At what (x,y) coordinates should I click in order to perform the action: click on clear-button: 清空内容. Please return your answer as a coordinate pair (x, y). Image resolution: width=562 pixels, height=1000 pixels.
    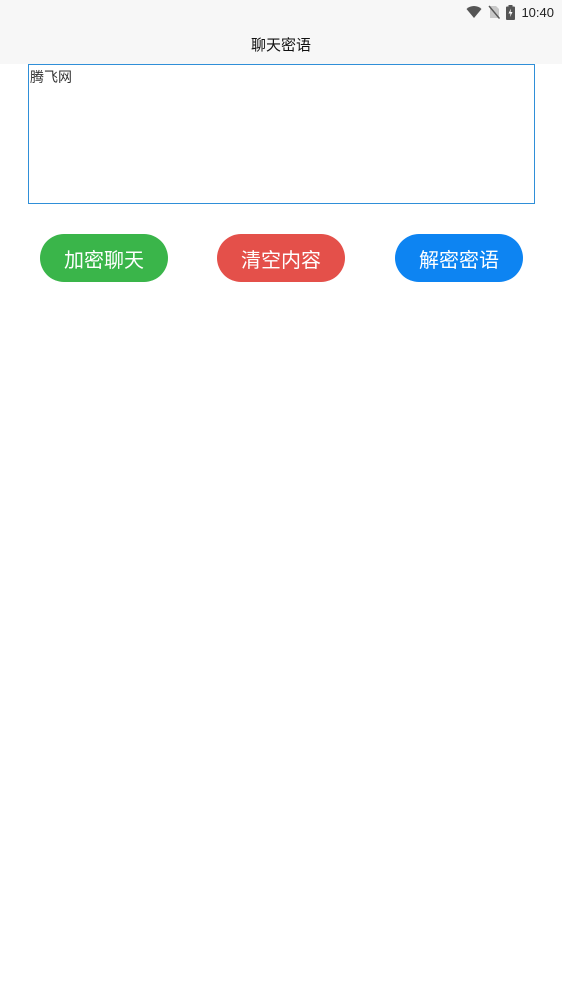
    Looking at the image, I should click on (281, 258).